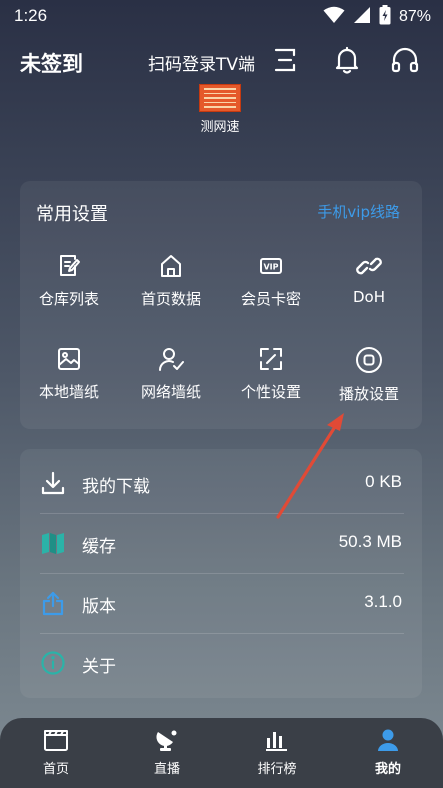 Image resolution: width=443 pixels, height=788 pixels. Describe the element at coordinates (377, 17) in the screenshot. I see `status-icons: 87%` at that location.